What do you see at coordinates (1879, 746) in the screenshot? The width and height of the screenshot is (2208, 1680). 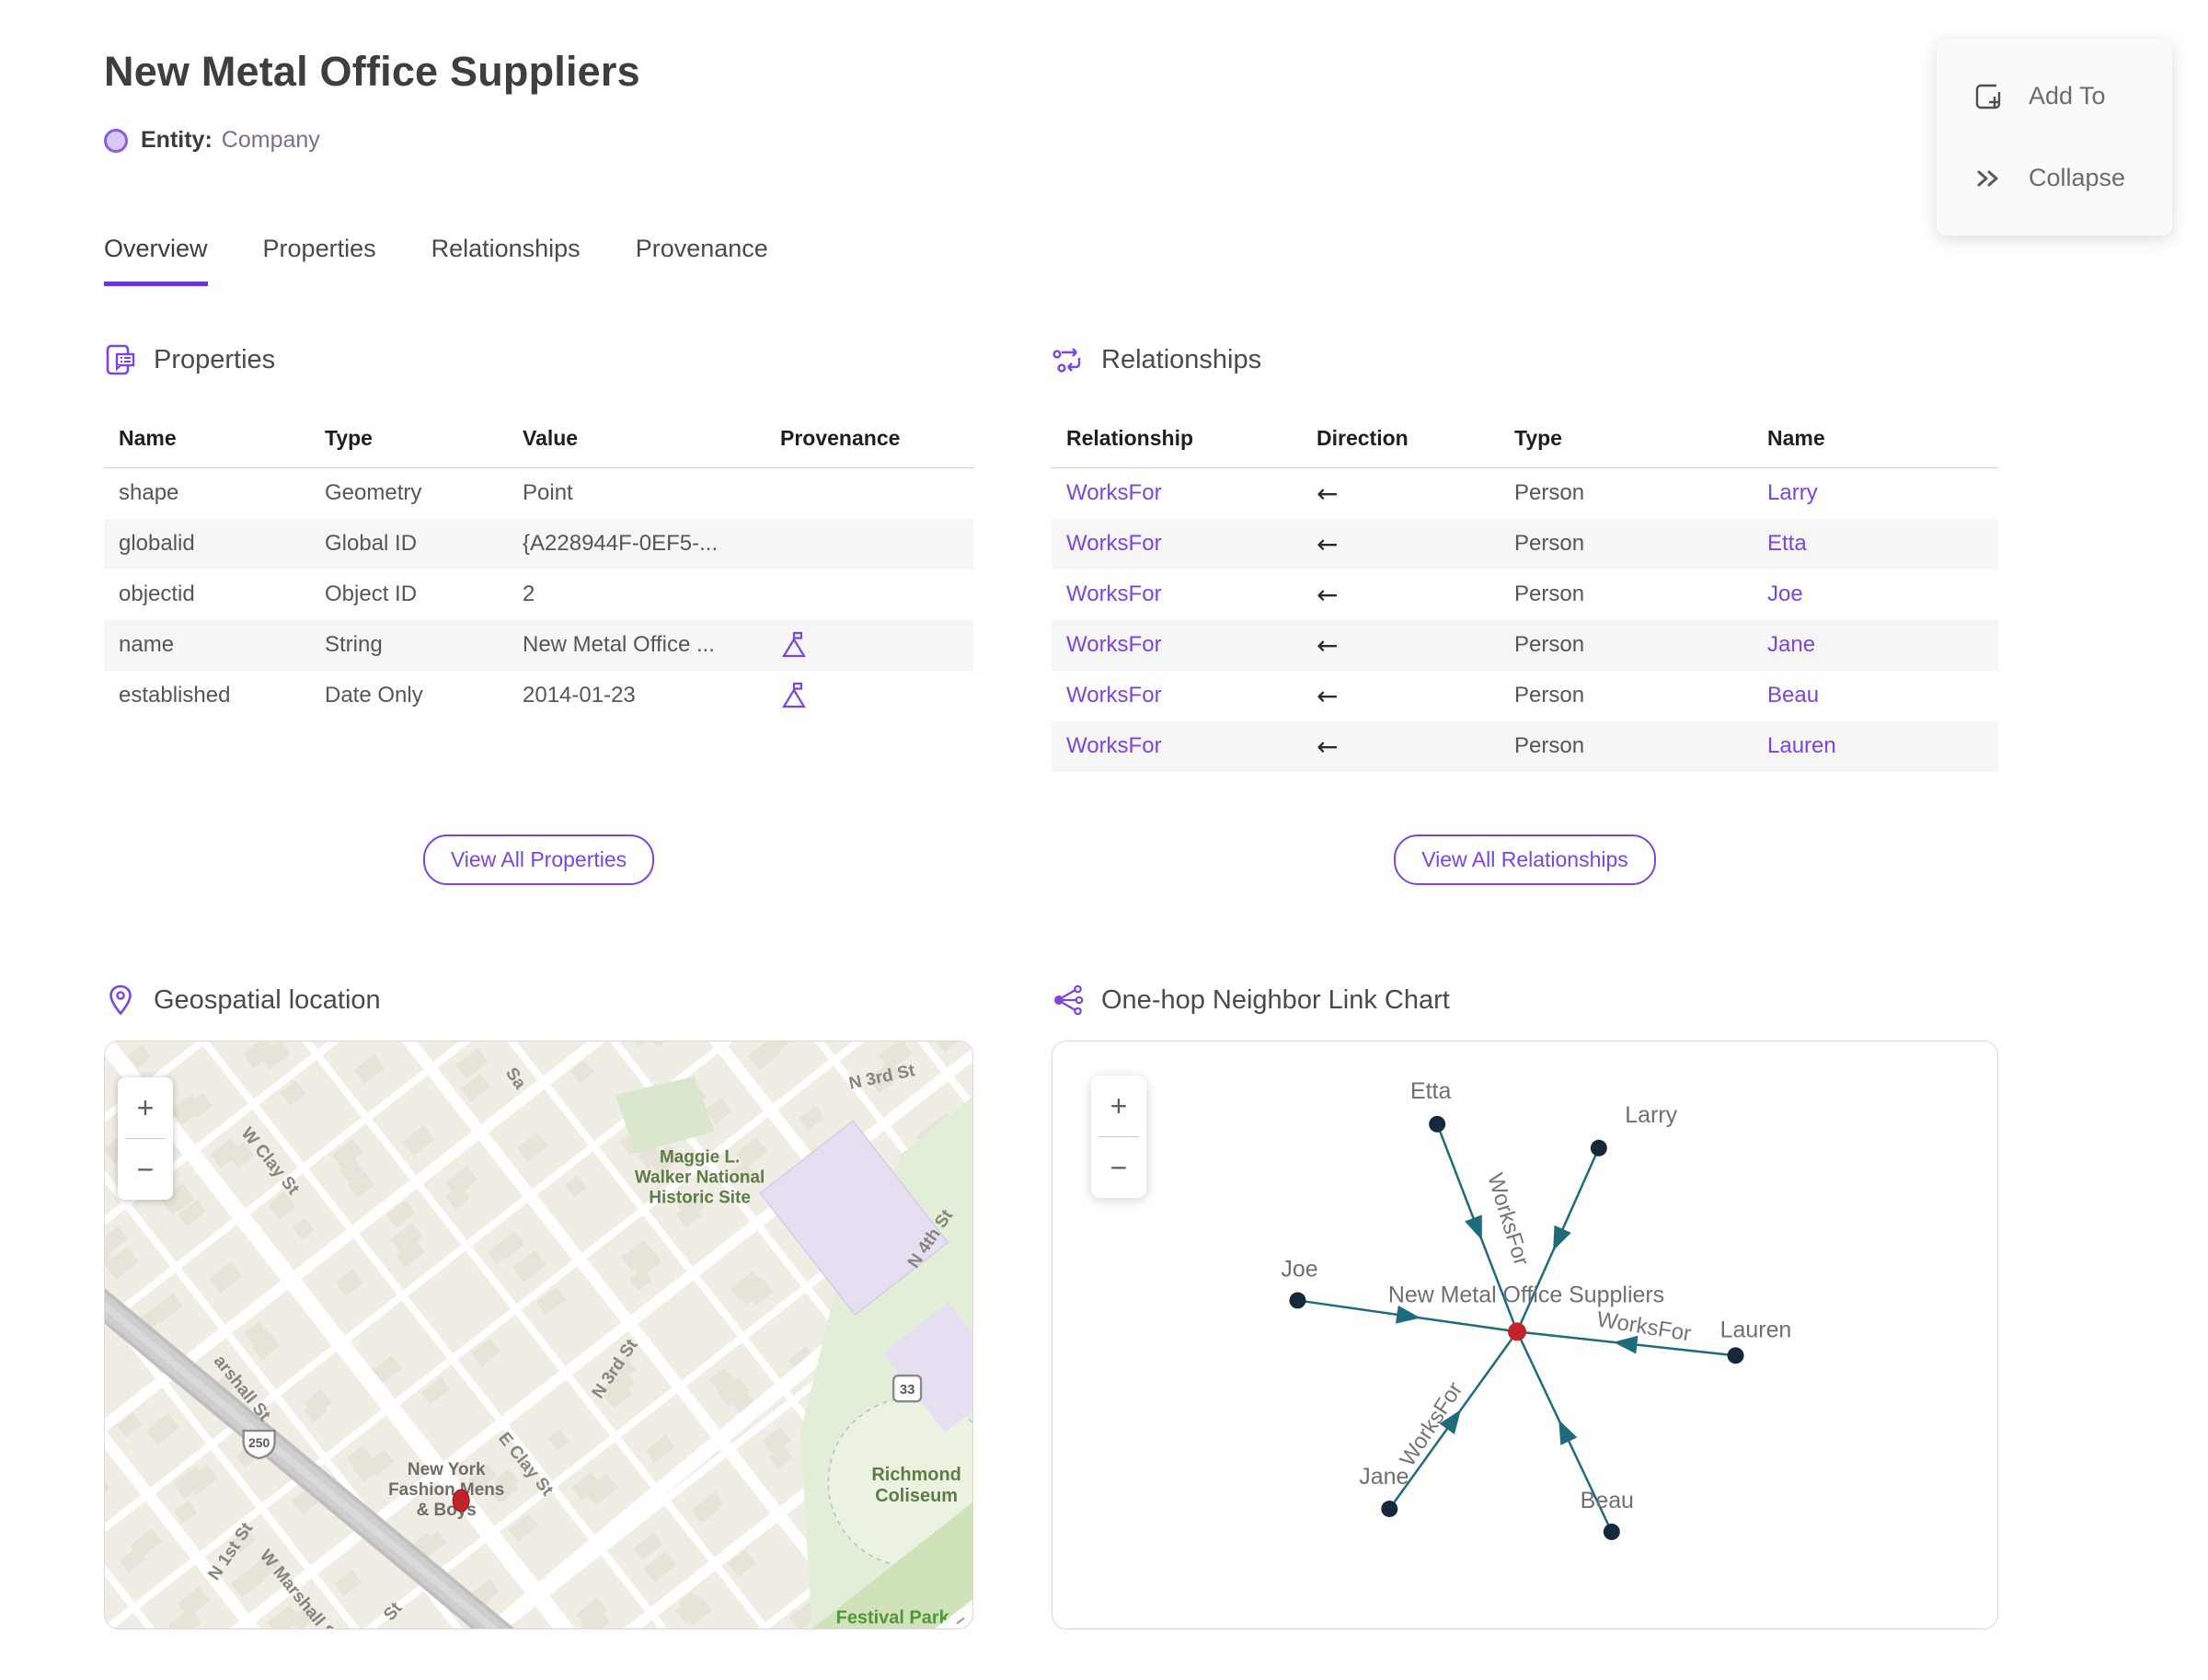 I see `relationship-entity-name: Lauren` at bounding box center [1879, 746].